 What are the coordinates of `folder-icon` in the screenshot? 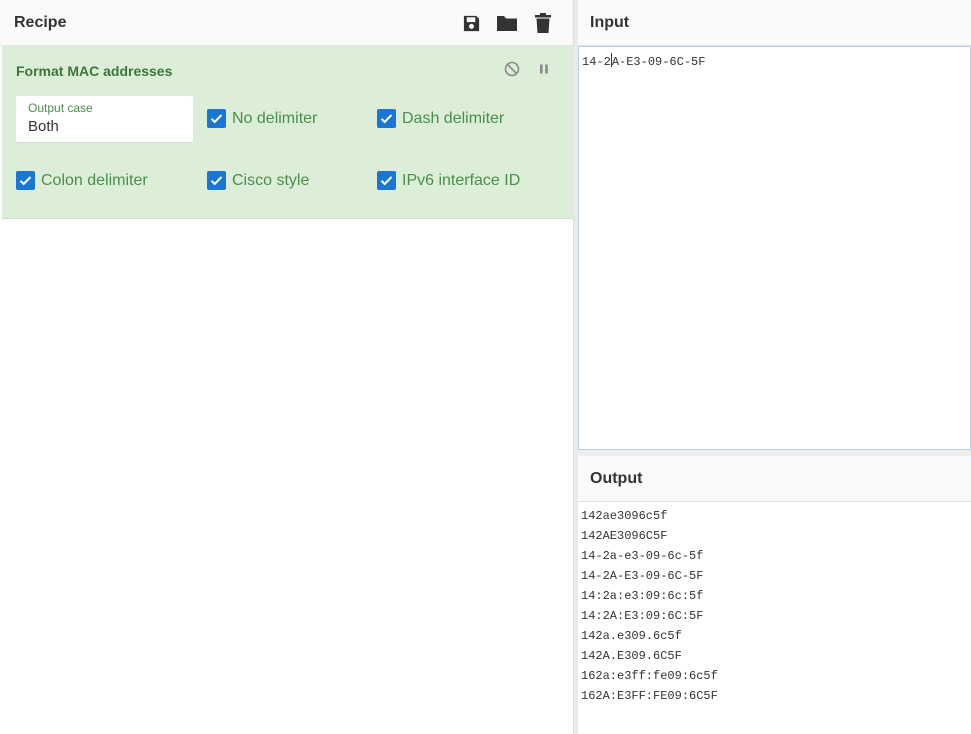 It's located at (507, 23).